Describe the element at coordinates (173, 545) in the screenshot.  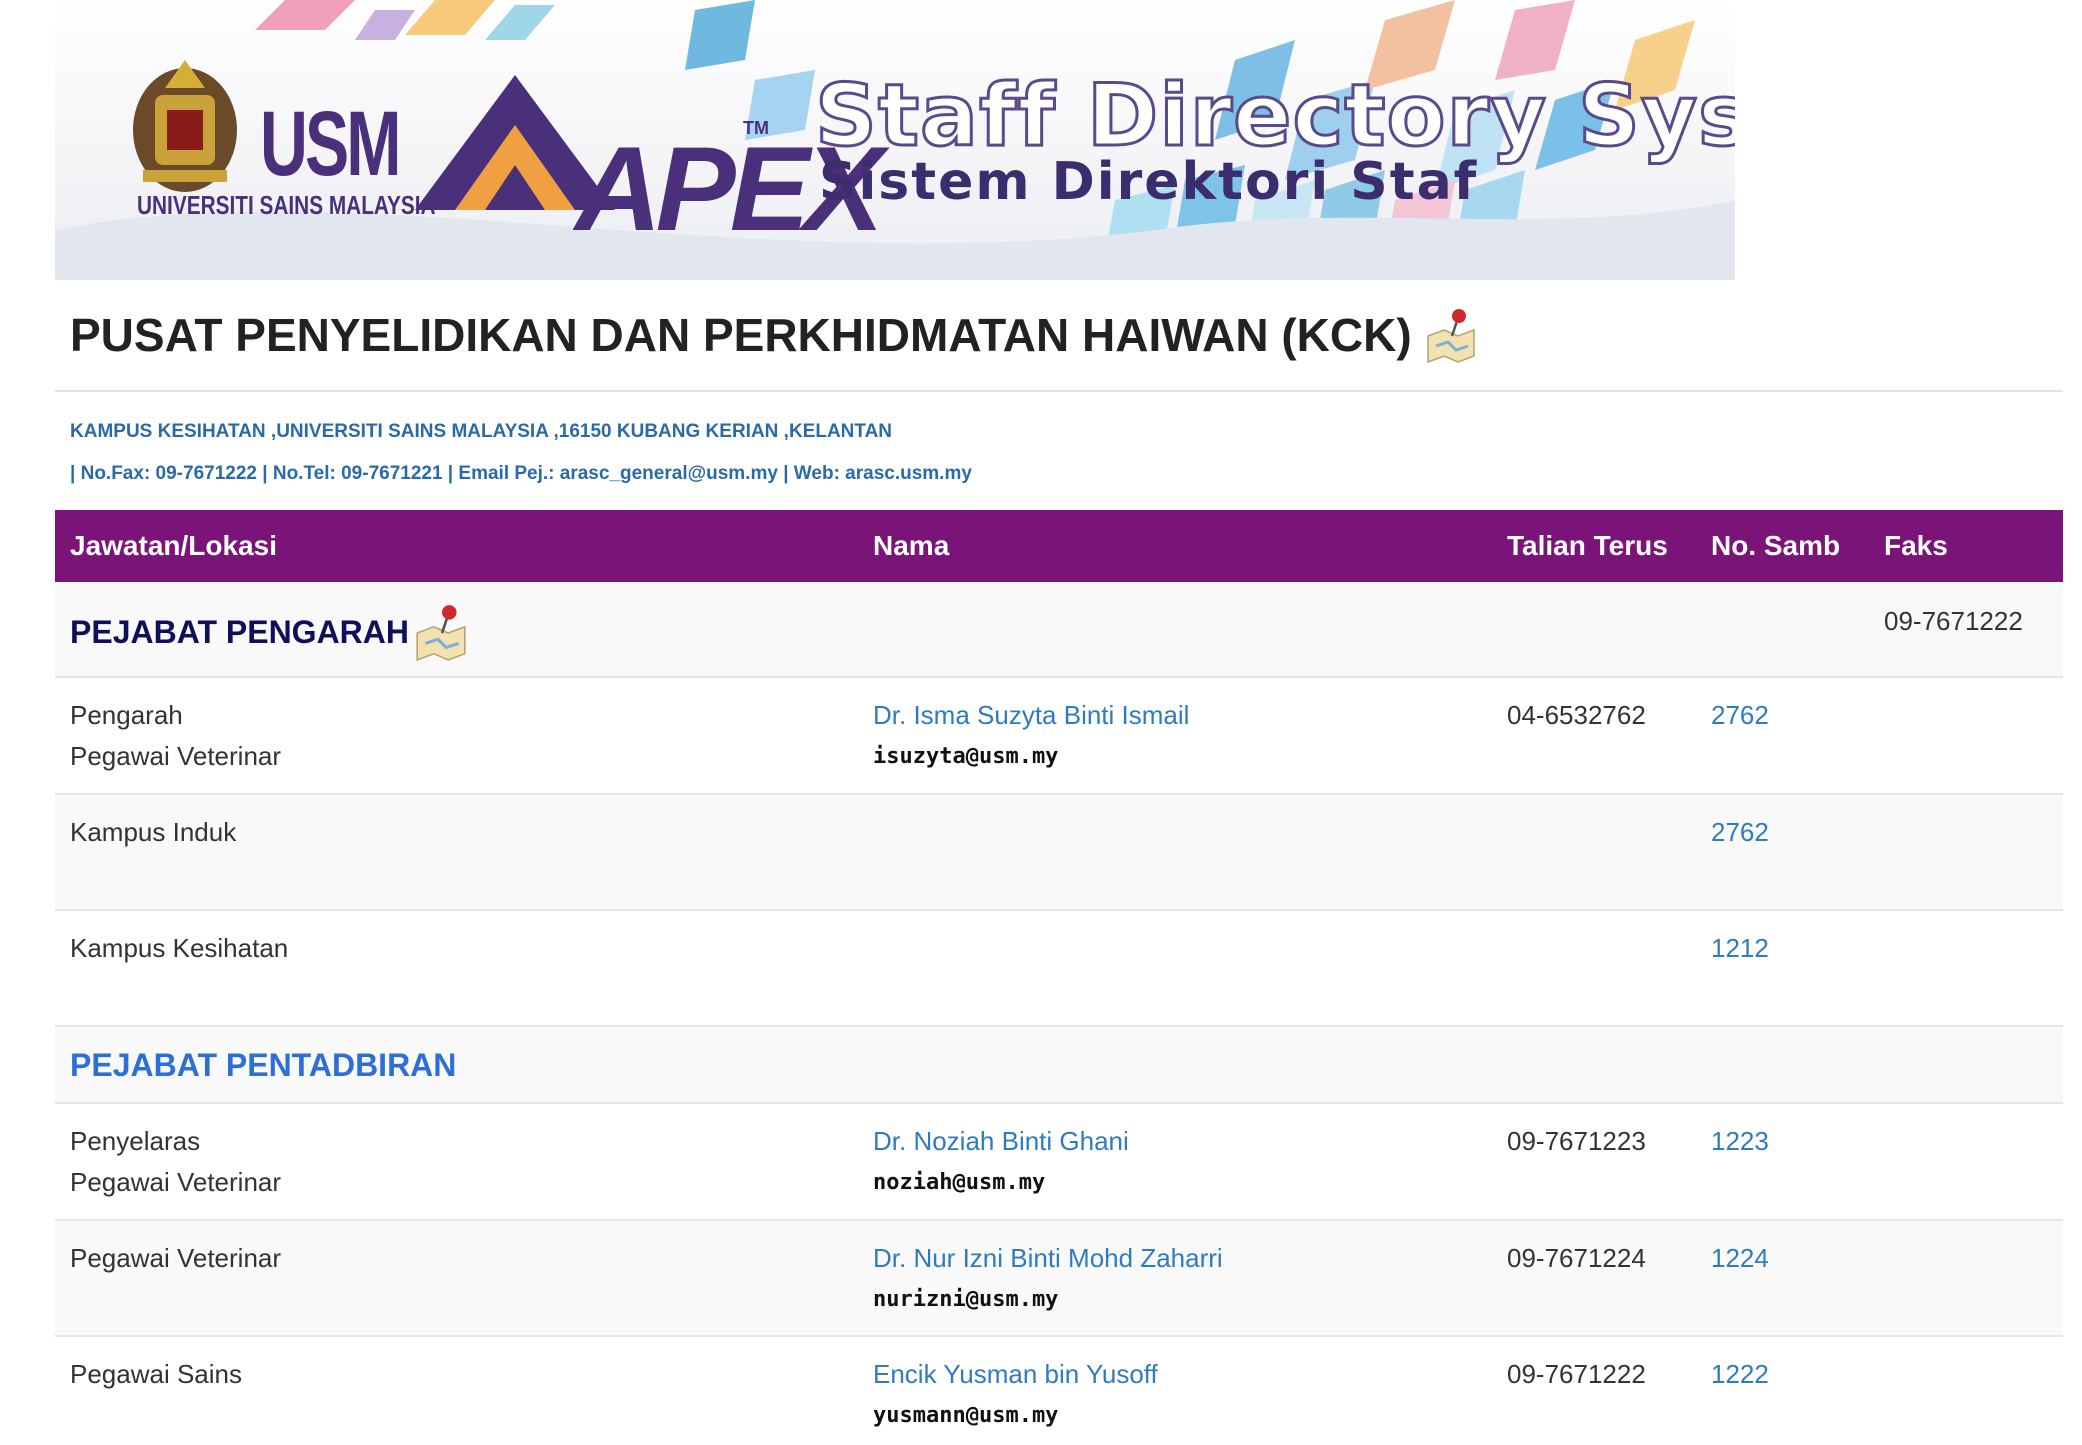
I see `header-jawatan: Jawatan/Lokasi` at that location.